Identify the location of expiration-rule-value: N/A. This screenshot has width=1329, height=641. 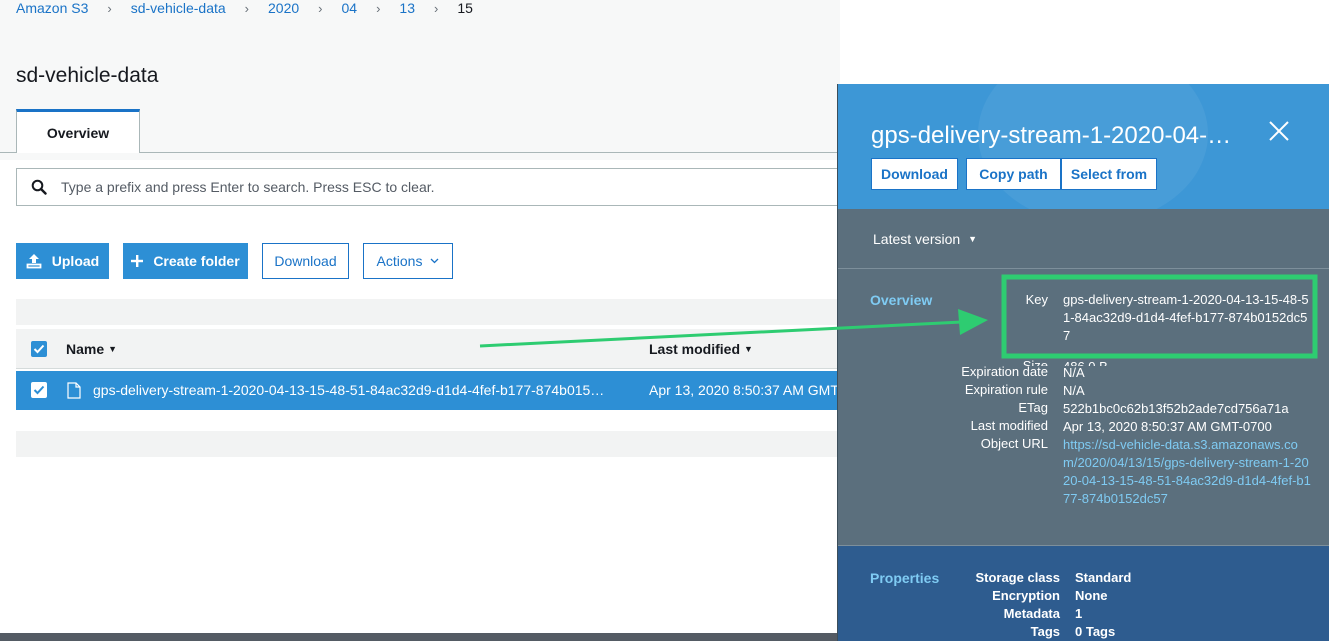
(1074, 390).